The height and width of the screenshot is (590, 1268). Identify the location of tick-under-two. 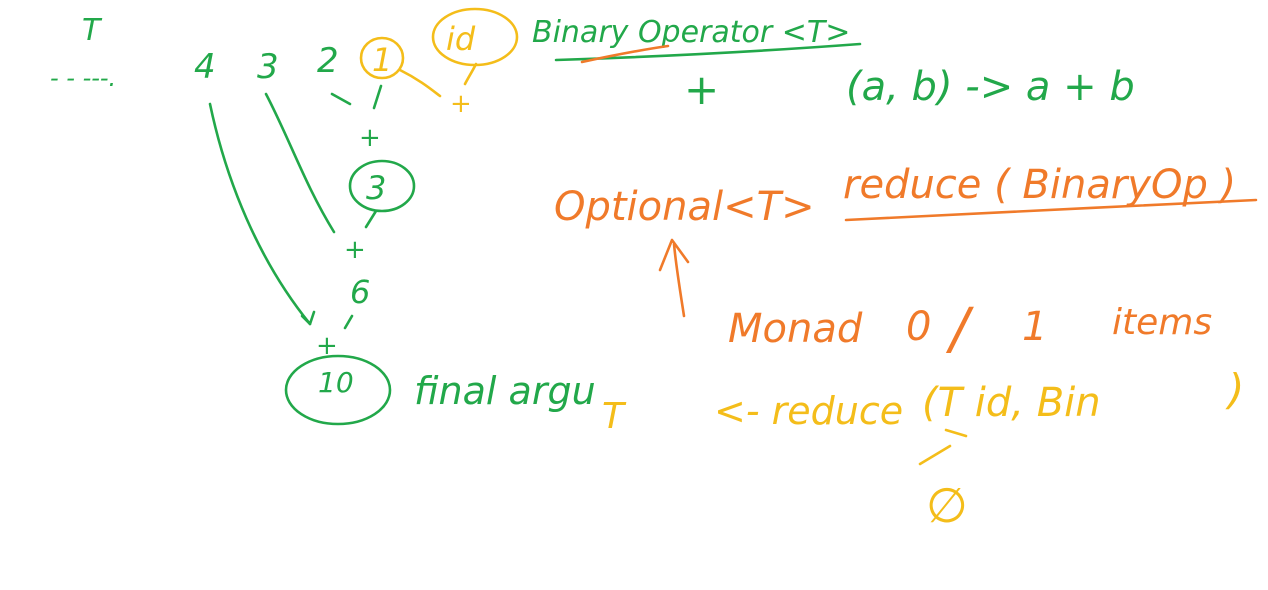
(341, 99).